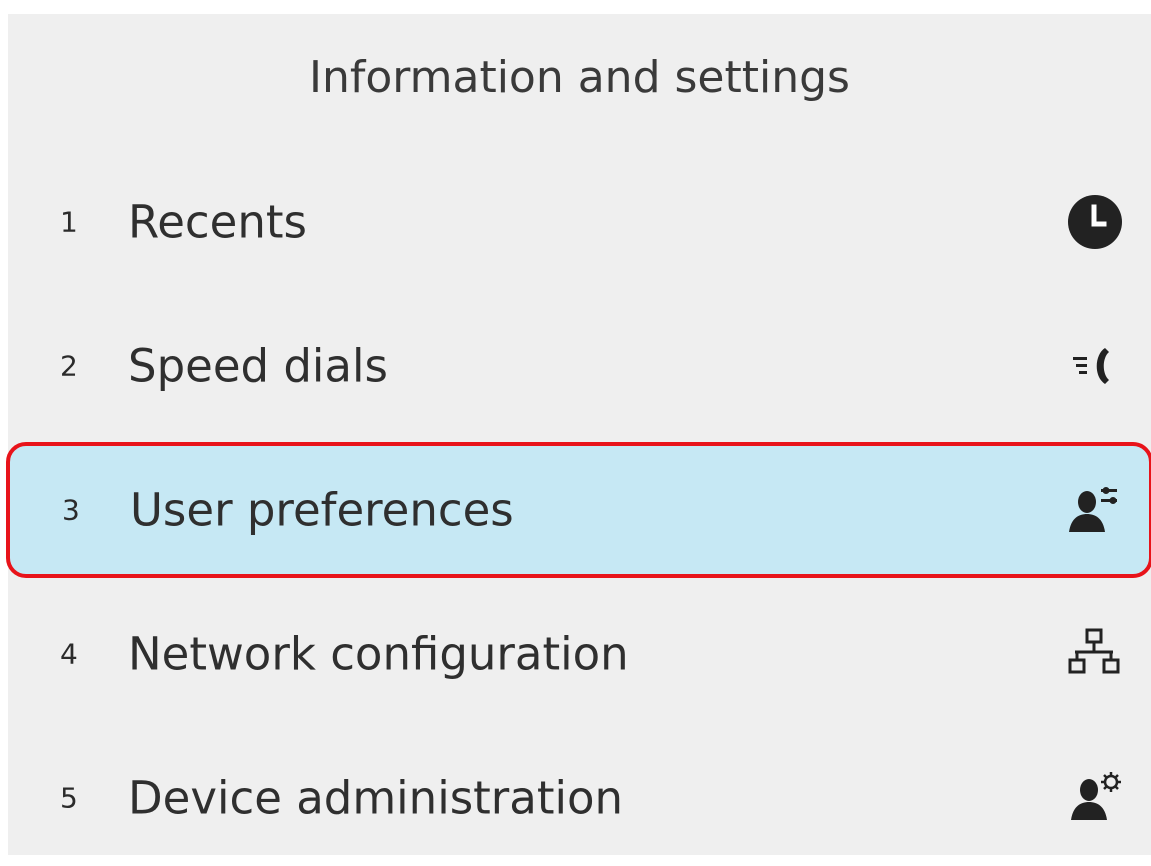  Describe the element at coordinates (1095, 366) in the screenshot. I see `speed-dial-icon` at that location.